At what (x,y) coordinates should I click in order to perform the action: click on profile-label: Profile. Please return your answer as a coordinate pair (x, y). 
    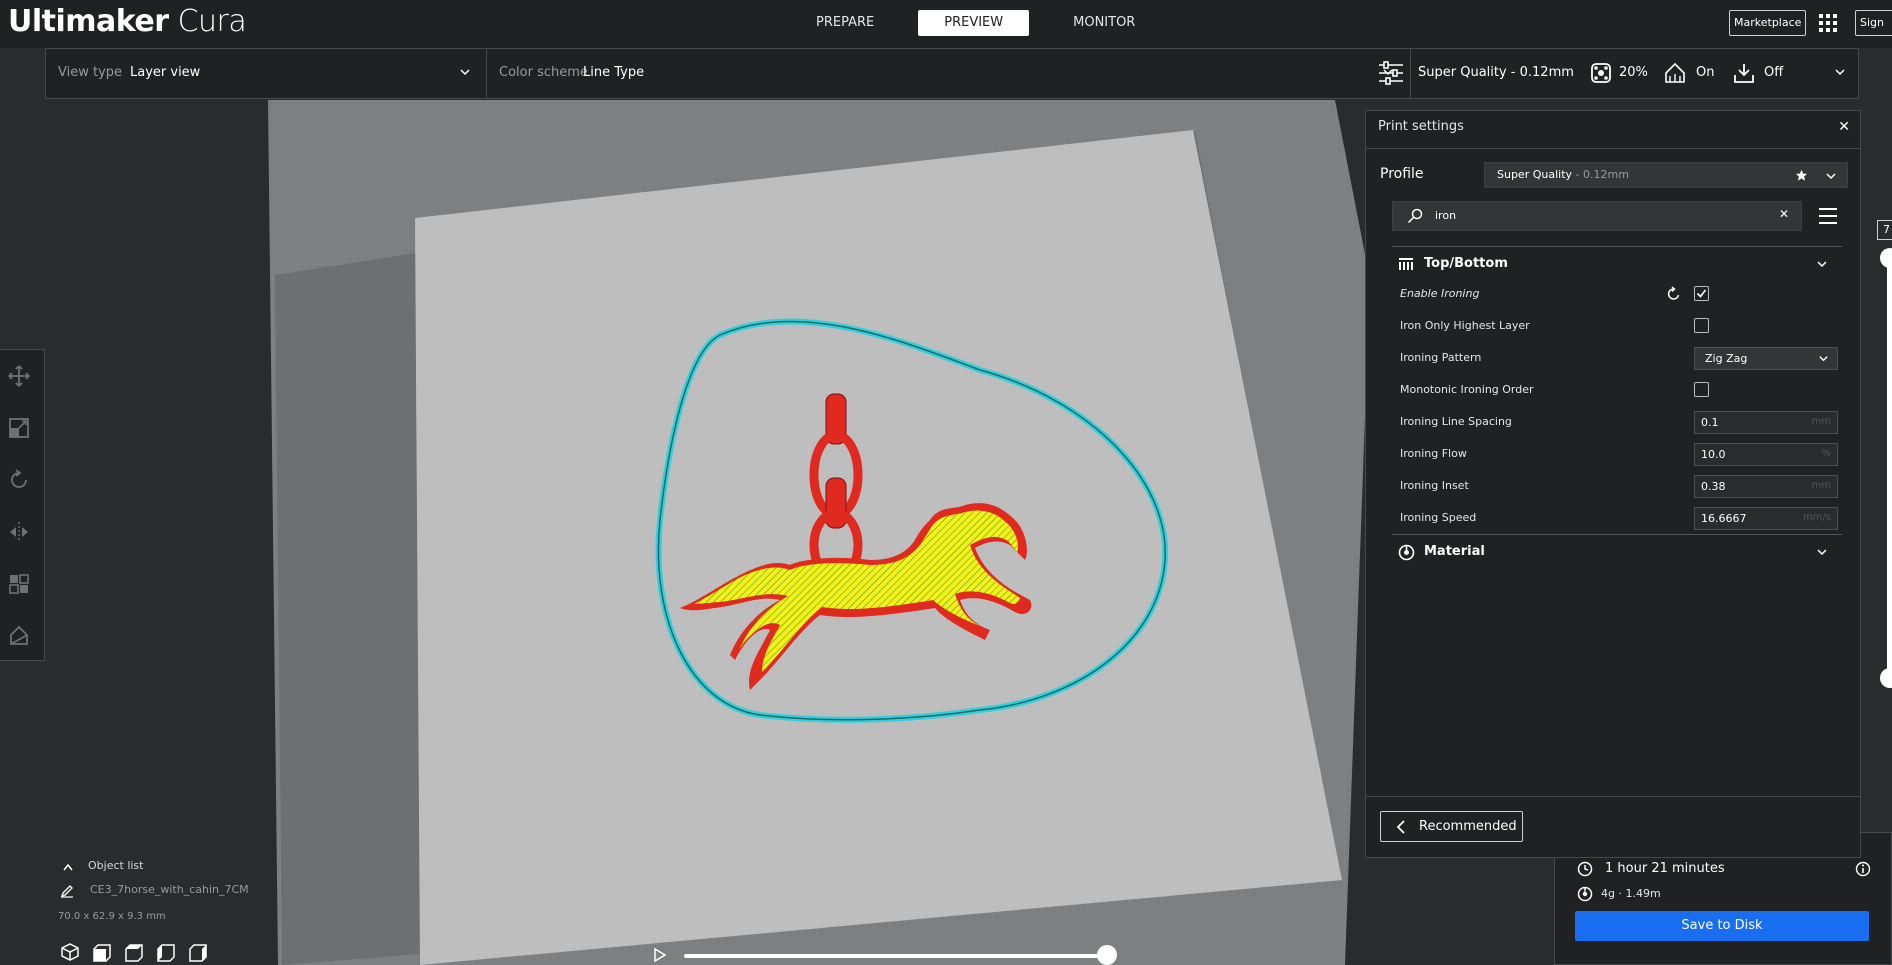
    Looking at the image, I should click on (1402, 174).